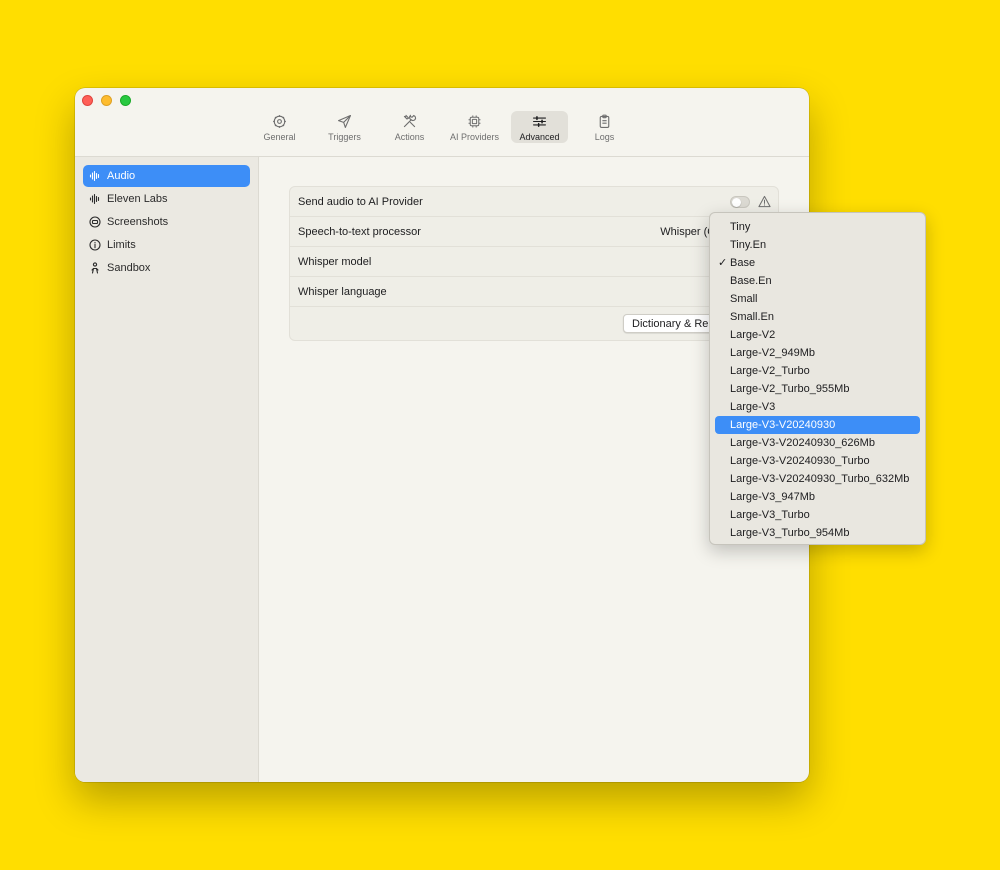  Describe the element at coordinates (773, 353) in the screenshot. I see `menu-item-label: Large-V2_949Mb` at that location.